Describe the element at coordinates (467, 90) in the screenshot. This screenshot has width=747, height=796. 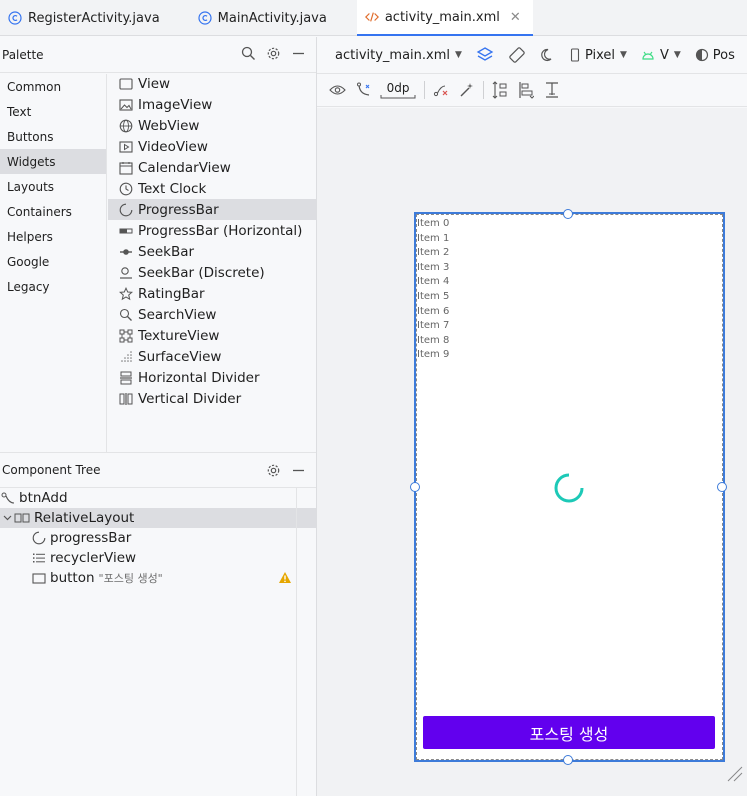
I see `magic-wand-icon` at that location.